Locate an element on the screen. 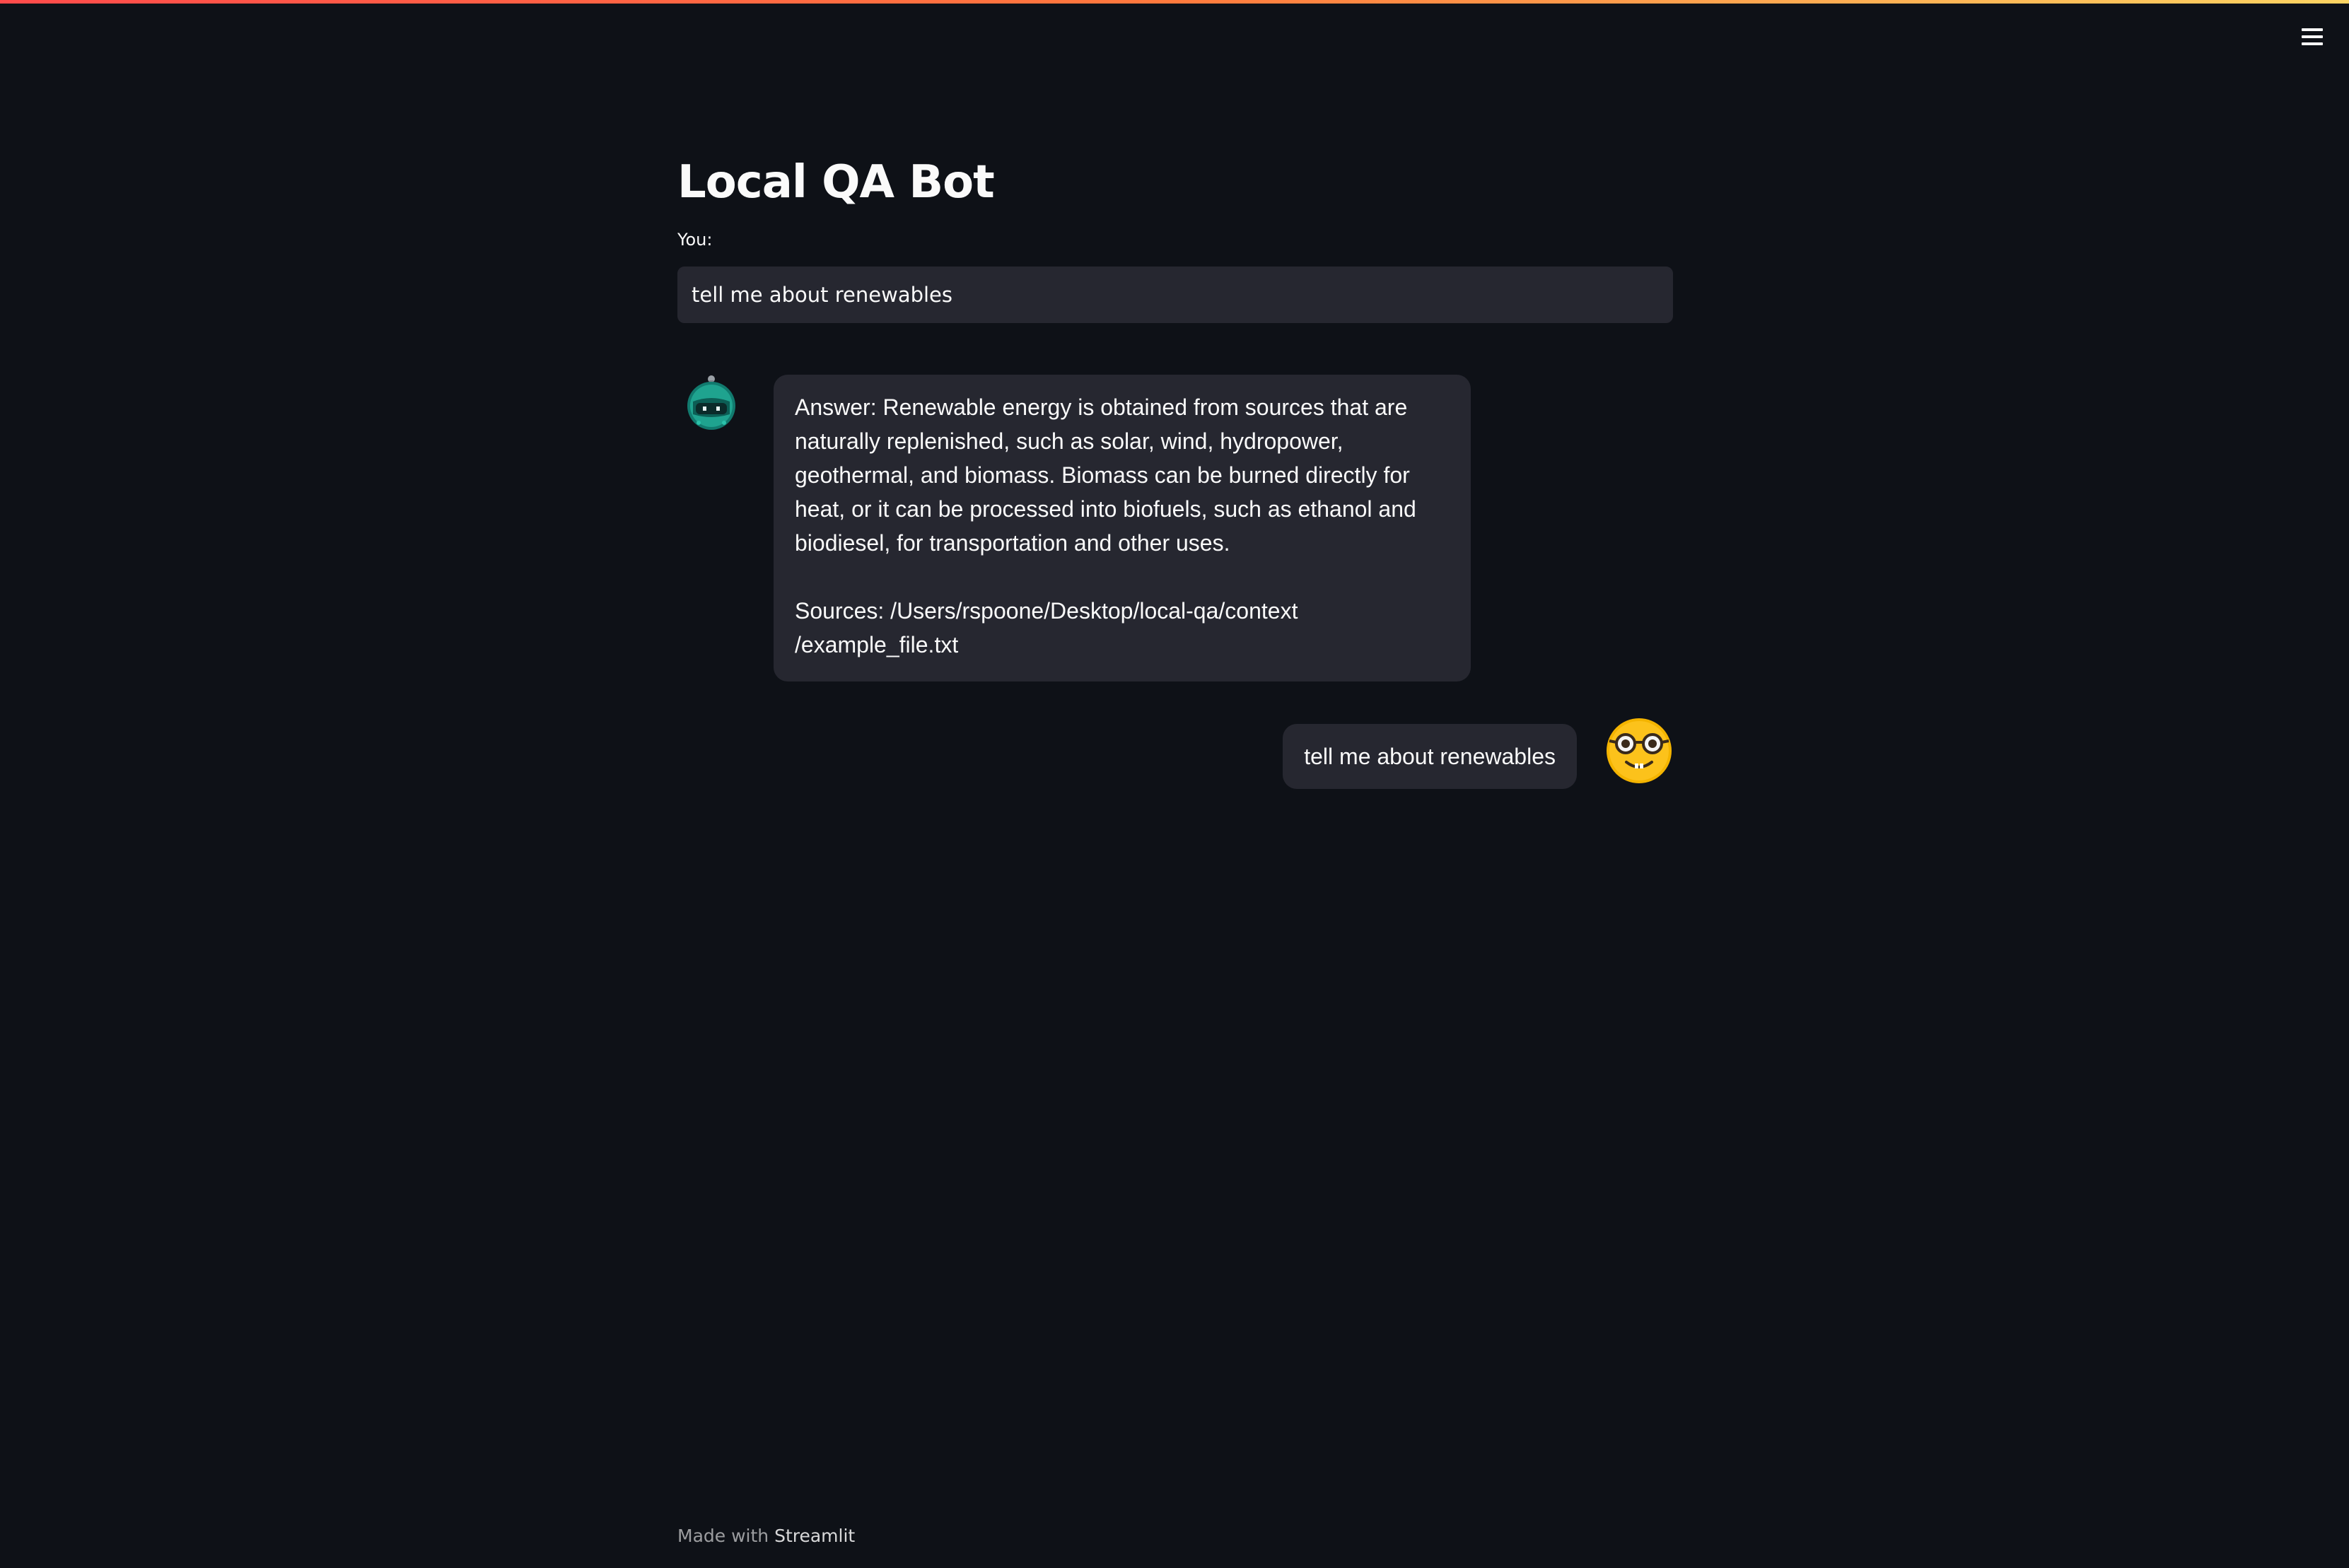  hamburger-menu-icon is located at coordinates (2312, 36).